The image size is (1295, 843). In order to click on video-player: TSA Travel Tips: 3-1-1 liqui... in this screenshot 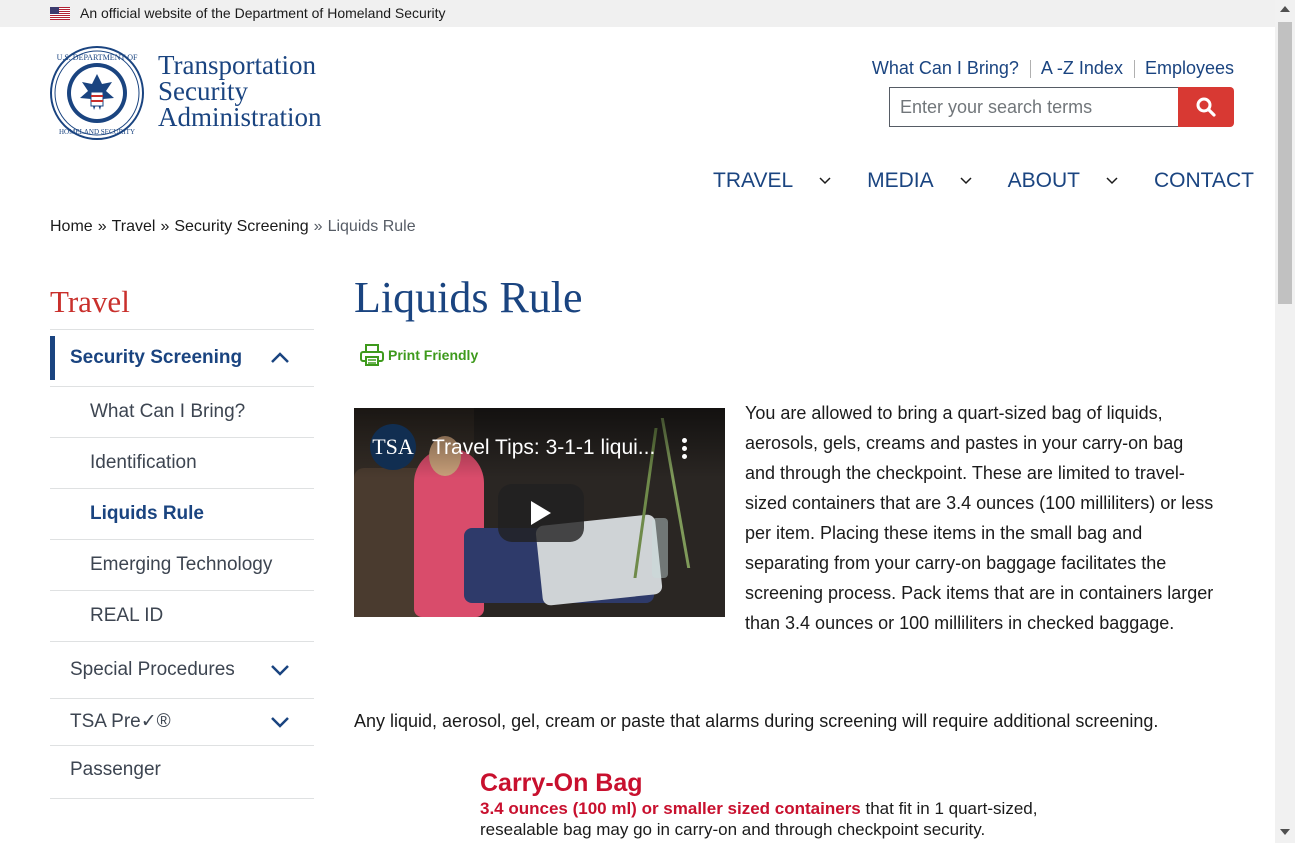, I will do `click(539, 512)`.